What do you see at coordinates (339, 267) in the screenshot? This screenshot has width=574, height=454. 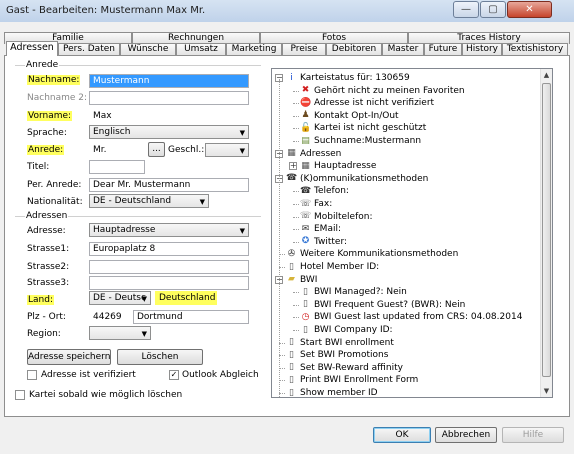 I see `tree-item: Hotel Member ID:` at bounding box center [339, 267].